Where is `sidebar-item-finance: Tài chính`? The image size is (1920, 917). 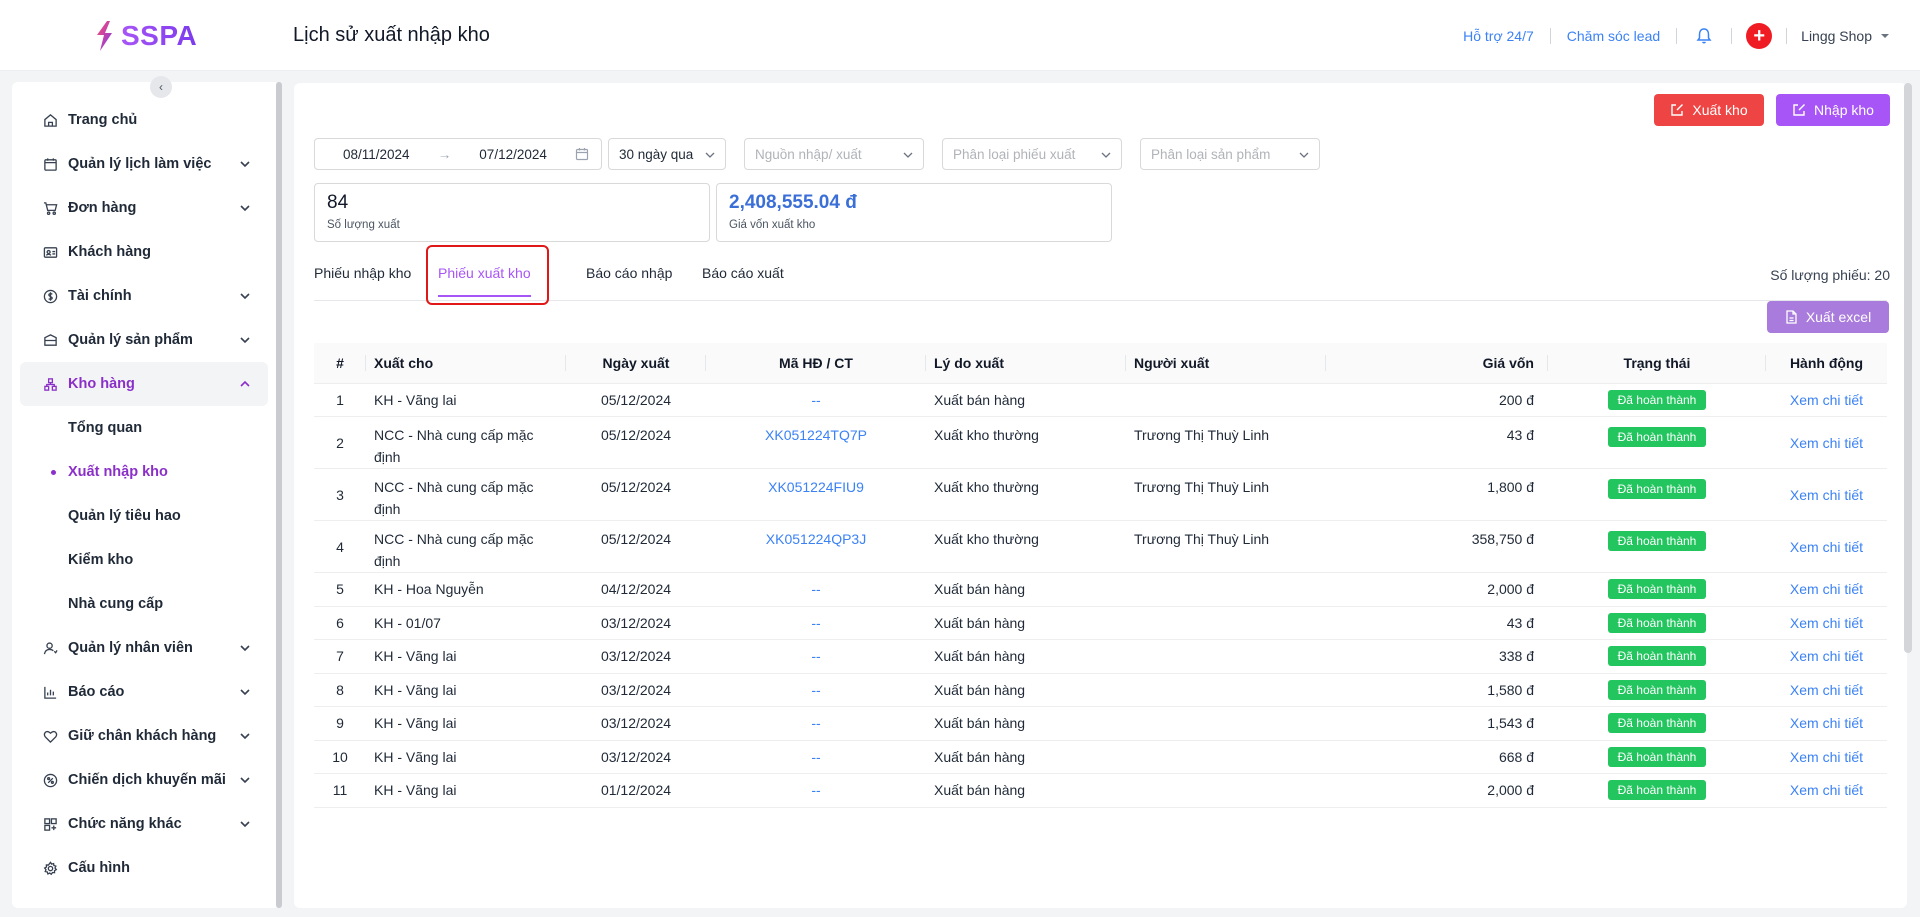 sidebar-item-finance: Tài chính is located at coordinates (144, 296).